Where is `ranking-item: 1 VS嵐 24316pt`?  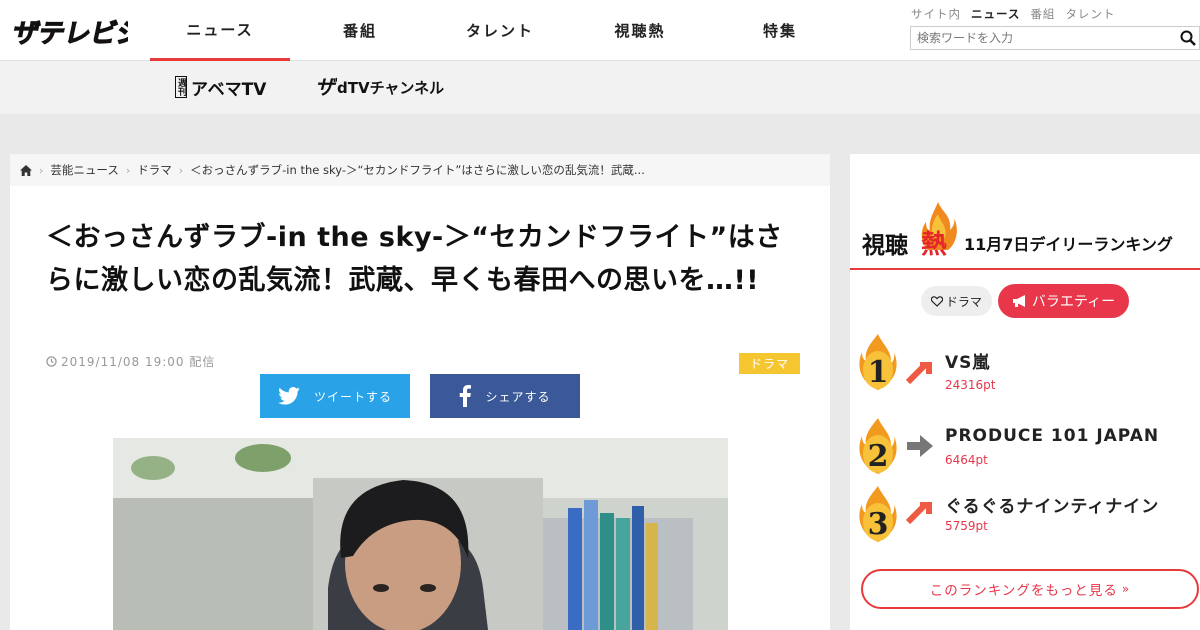 ranking-item: 1 VS嵐 24316pt is located at coordinates (1025, 364).